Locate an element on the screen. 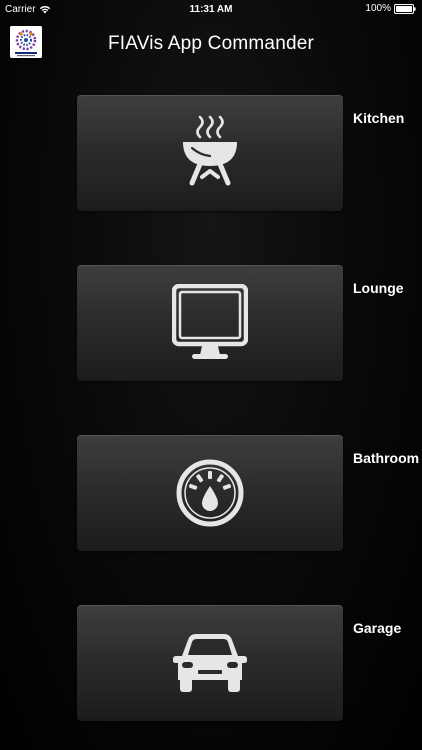  garage-label: Garage is located at coordinates (377, 628).